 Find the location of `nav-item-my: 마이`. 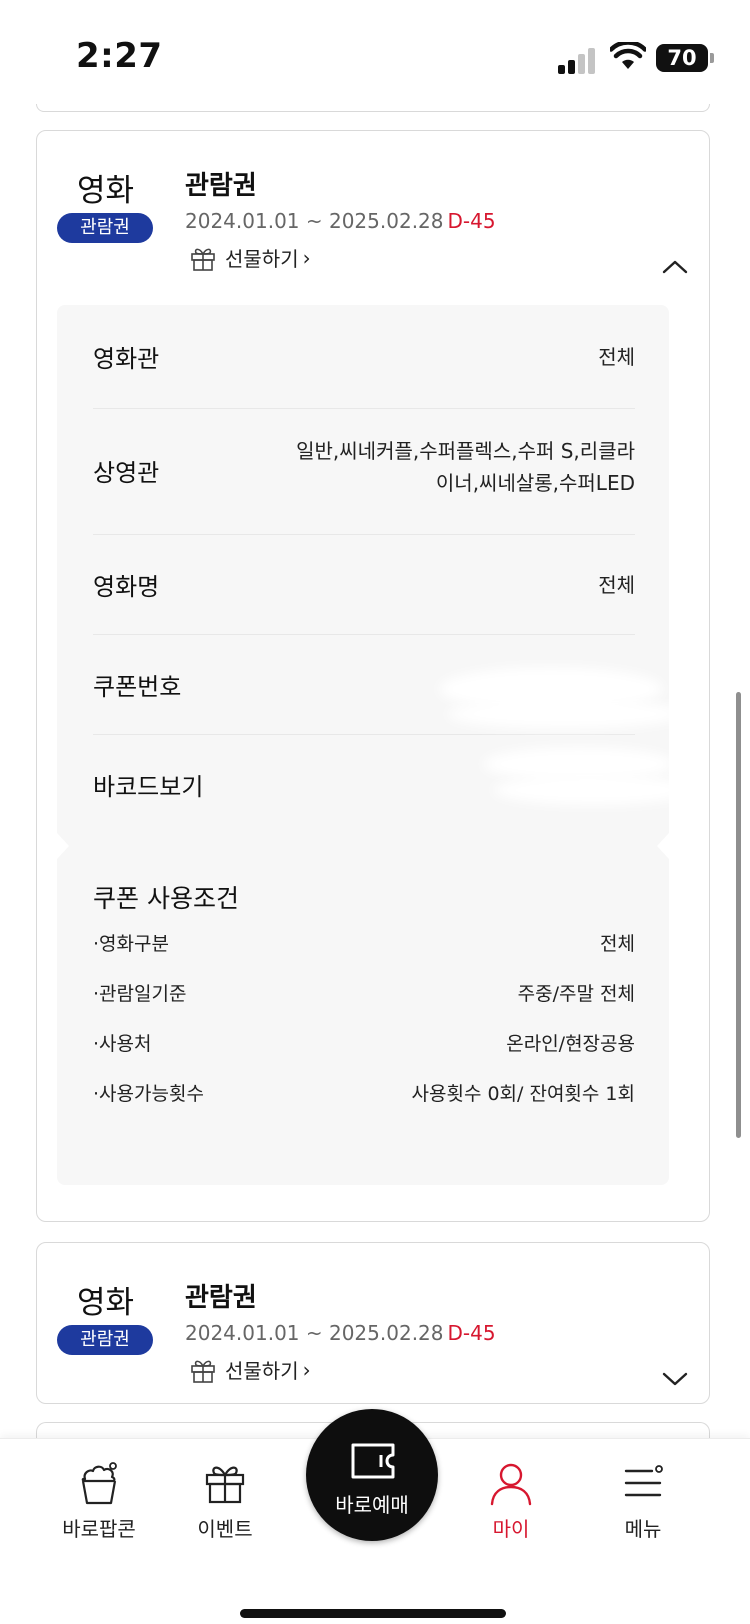

nav-item-my: 마이 is located at coordinates (511, 1509).